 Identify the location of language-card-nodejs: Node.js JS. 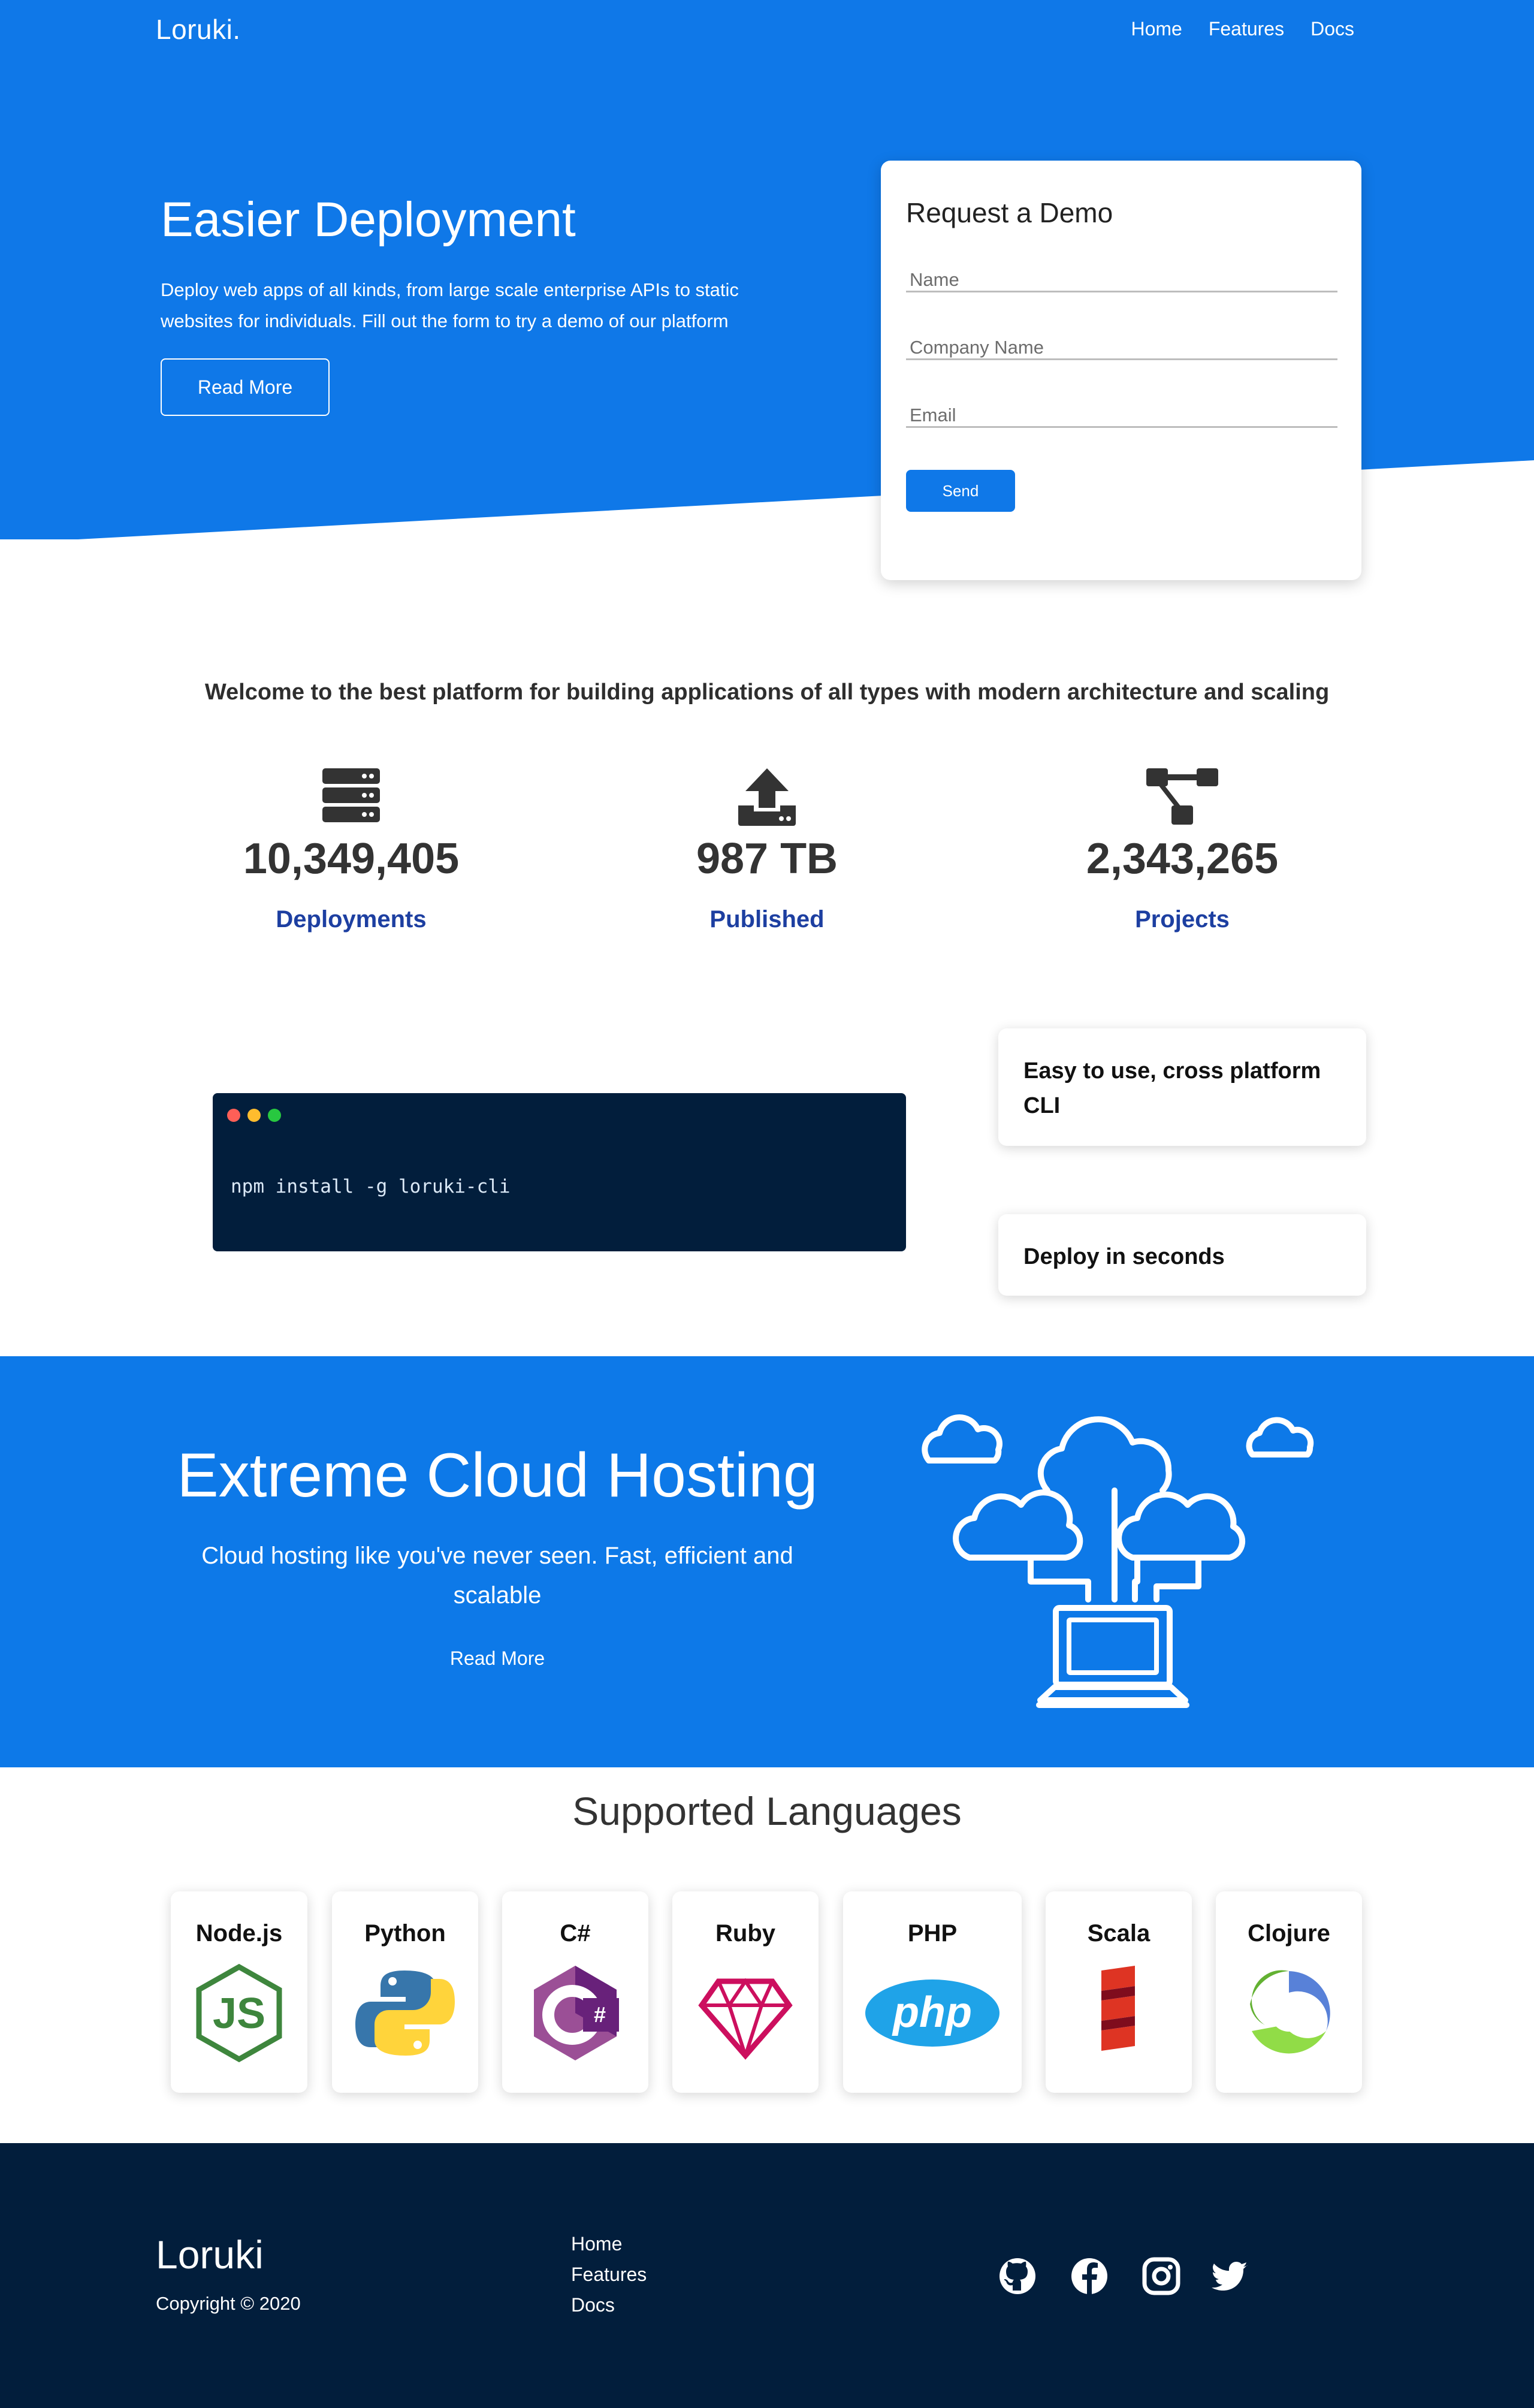
(239, 1992).